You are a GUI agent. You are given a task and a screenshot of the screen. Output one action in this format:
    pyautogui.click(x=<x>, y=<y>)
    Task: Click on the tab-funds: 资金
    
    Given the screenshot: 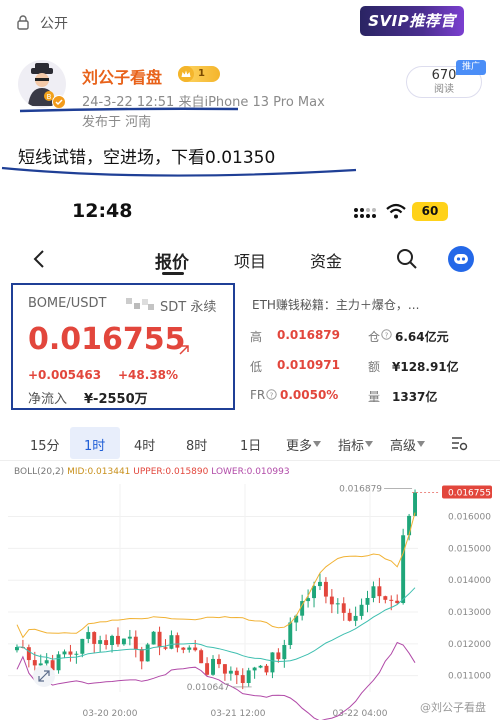 What is the action you would take?
    pyautogui.click(x=326, y=260)
    